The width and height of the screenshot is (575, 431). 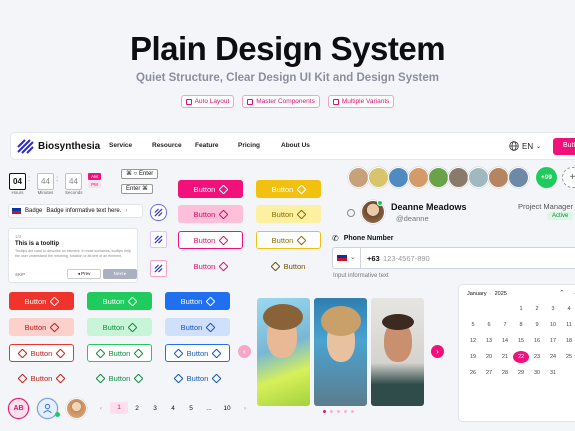 I want to click on calendar-day: 8, so click(x=521, y=325).